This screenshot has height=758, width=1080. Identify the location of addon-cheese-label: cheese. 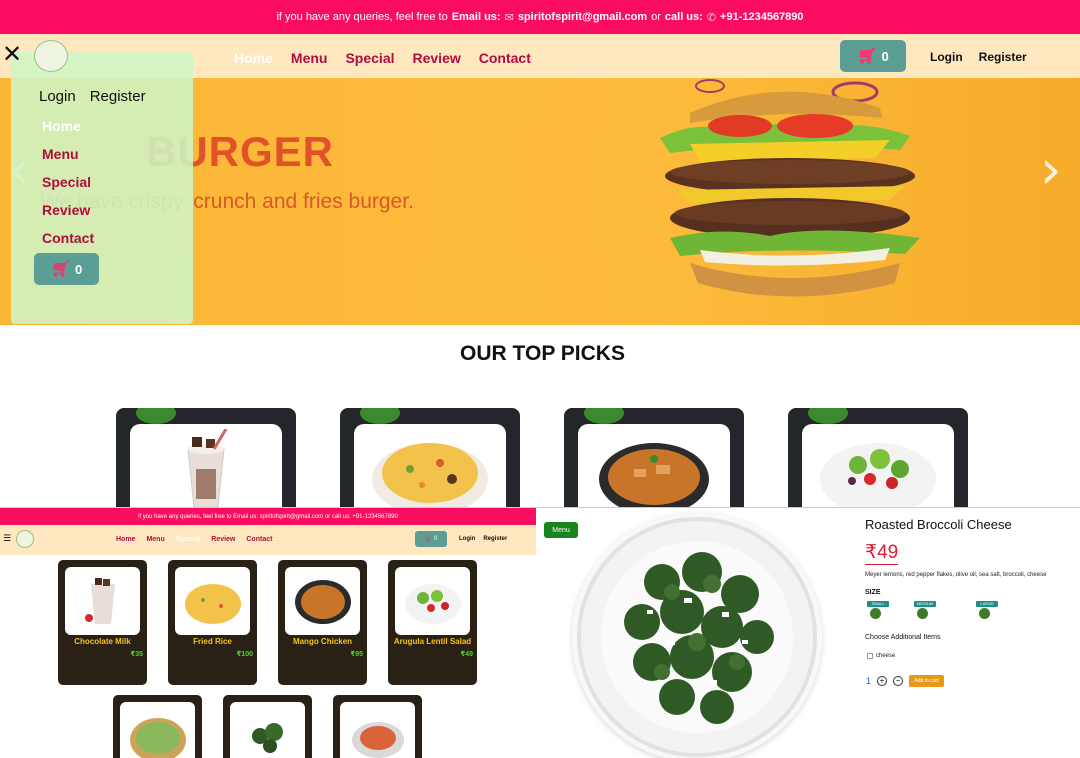
(886, 656).